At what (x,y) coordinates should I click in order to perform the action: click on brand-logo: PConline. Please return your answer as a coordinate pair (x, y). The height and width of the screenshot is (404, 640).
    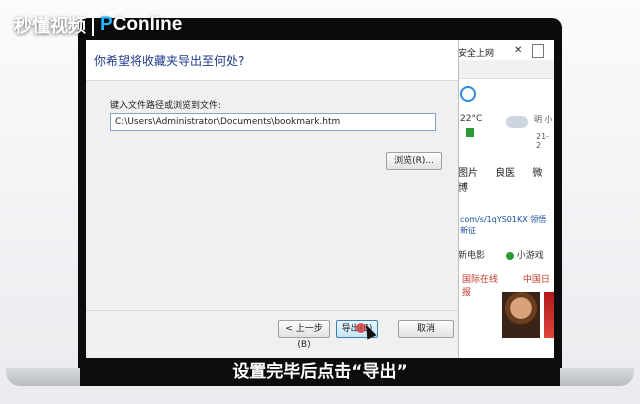
    Looking at the image, I should click on (141, 25).